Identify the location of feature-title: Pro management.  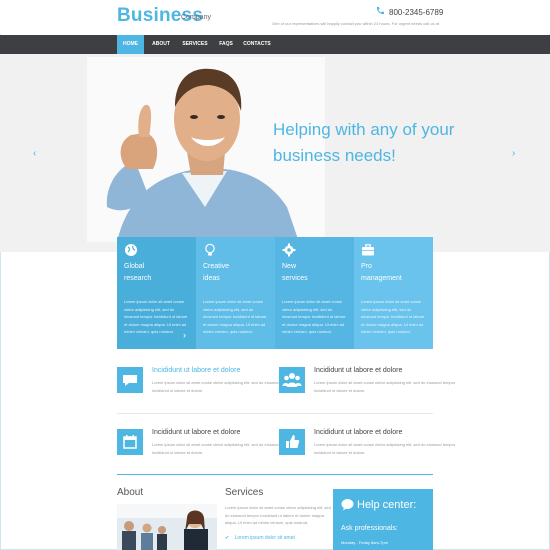
(381, 273).